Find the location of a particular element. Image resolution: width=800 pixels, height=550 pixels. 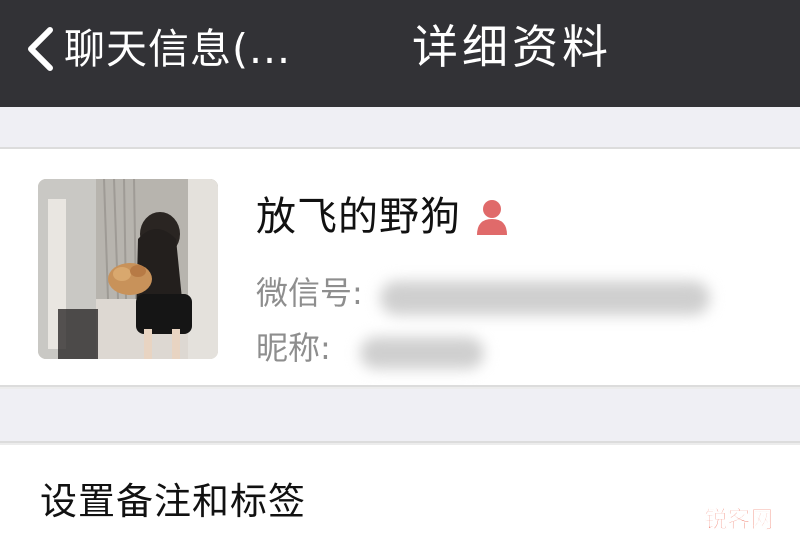

page-title: 详细资料 is located at coordinates (512, 47).